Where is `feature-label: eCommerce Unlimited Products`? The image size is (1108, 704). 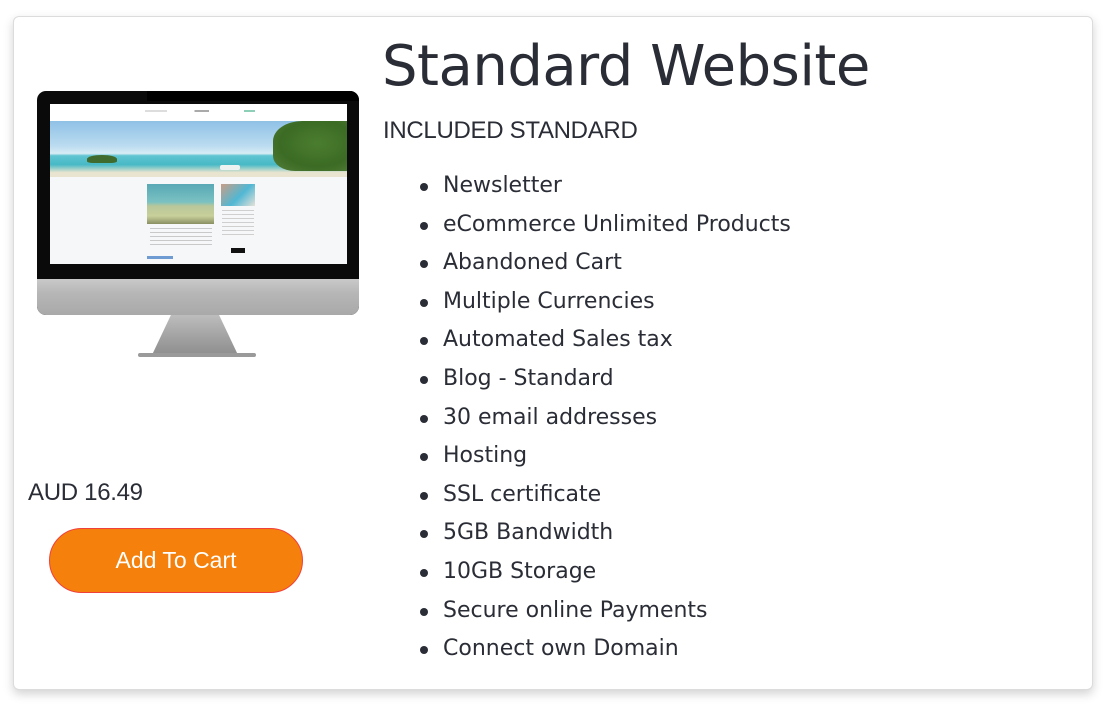
feature-label: eCommerce Unlimited Products is located at coordinates (617, 224).